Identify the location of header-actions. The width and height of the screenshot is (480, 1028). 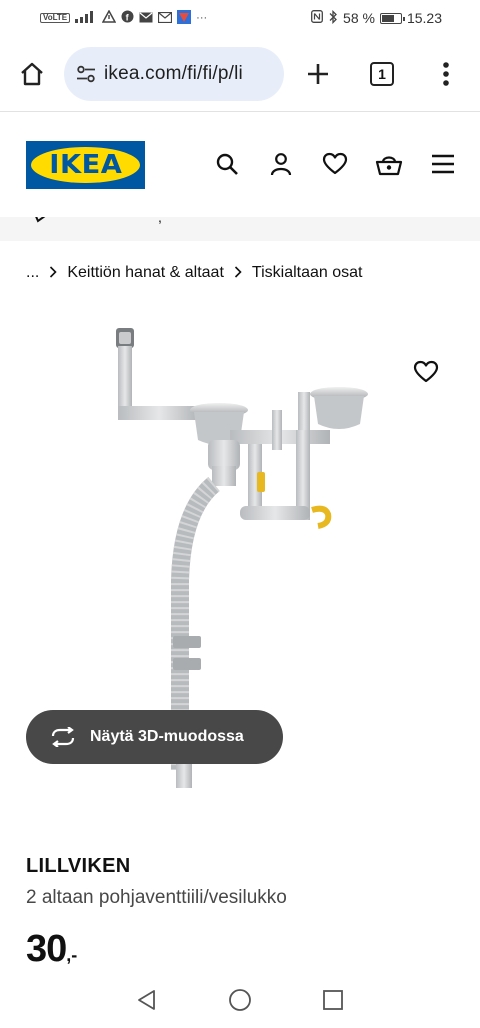
(335, 164).